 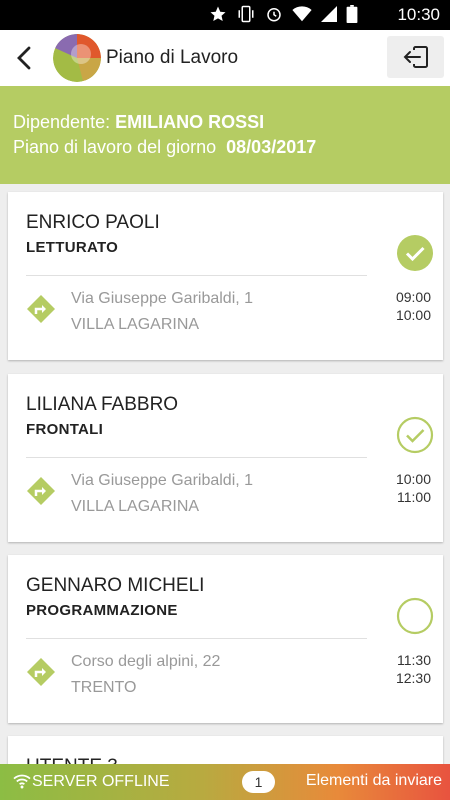 I want to click on pending-label: Elementi da inviare, so click(x=373, y=780).